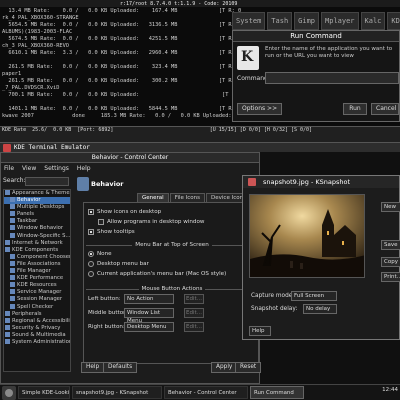  I want to click on tree-item: File Manager, so click(37, 271).